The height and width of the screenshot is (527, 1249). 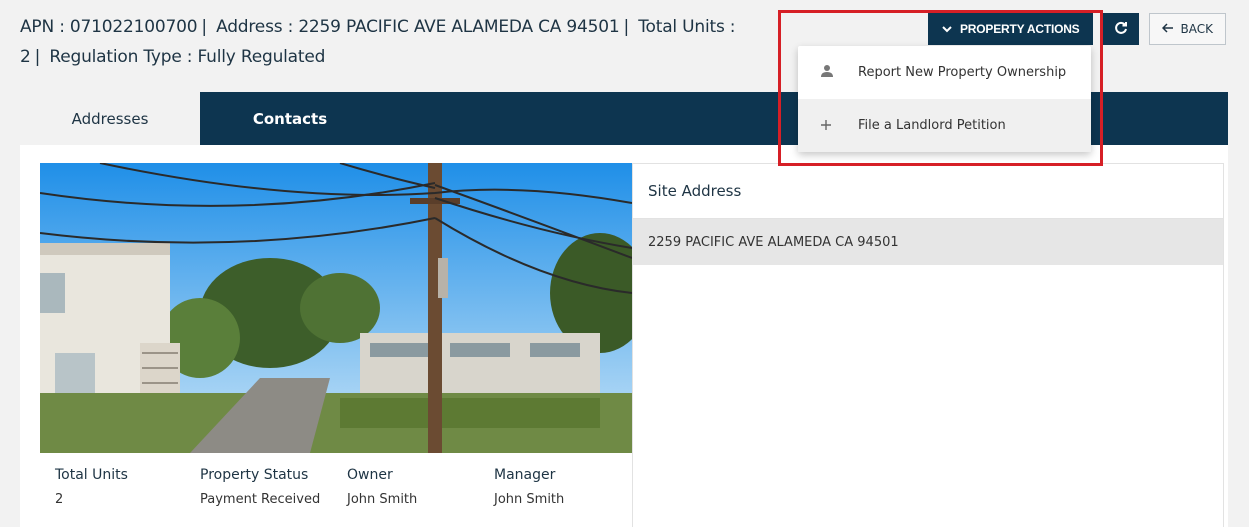 I want to click on arrow-left-icon, so click(x=1168, y=29).